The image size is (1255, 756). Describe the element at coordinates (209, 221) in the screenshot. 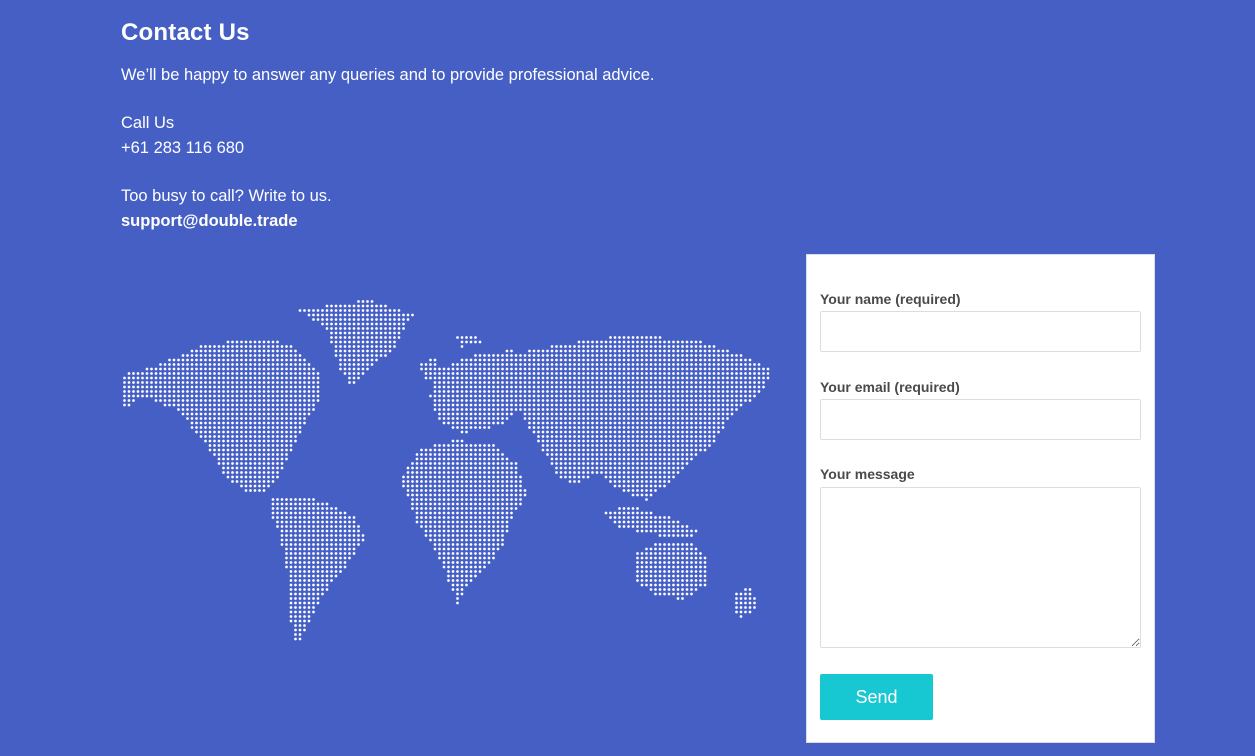

I see `support-email-link: support@double.trade` at that location.